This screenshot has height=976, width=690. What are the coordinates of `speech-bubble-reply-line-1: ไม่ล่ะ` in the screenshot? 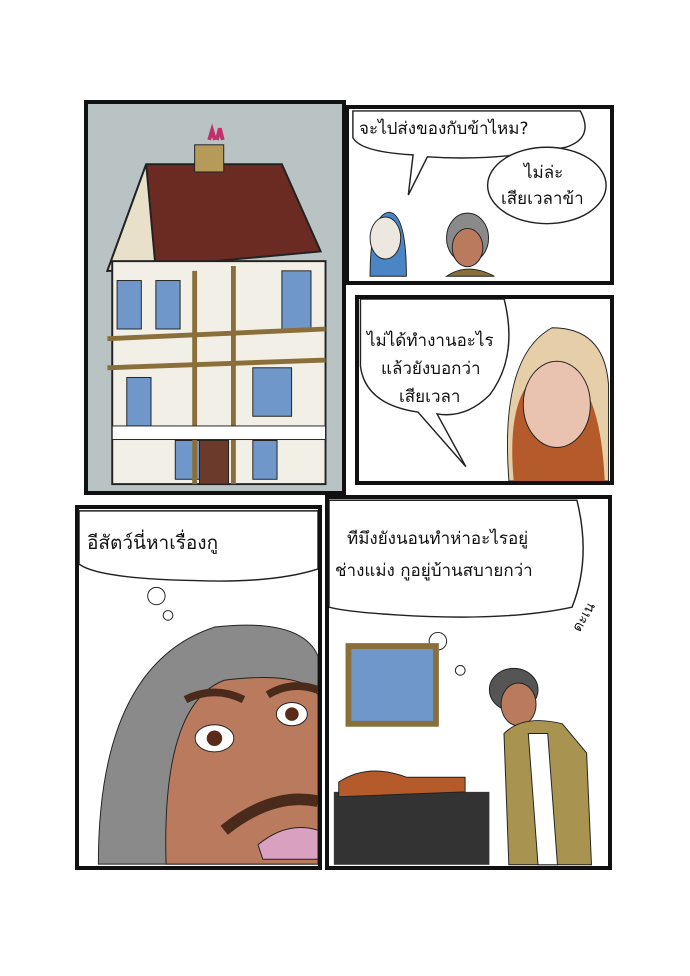 It's located at (544, 173).